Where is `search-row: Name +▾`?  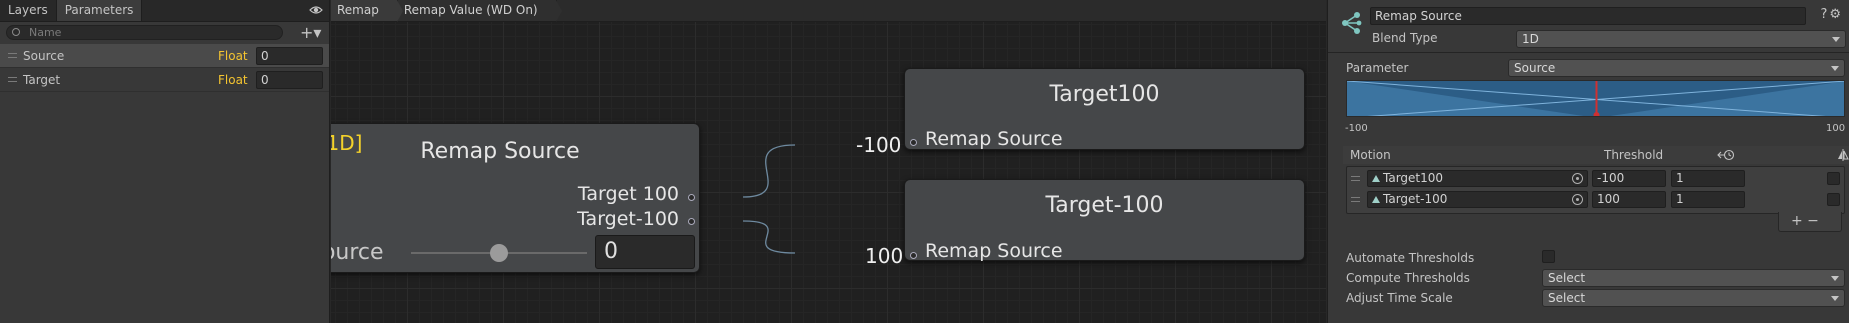
search-row: Name +▾ is located at coordinates (164, 33).